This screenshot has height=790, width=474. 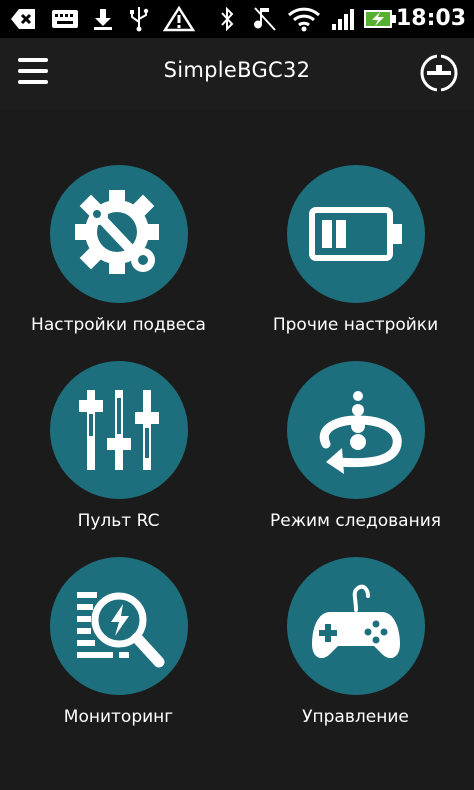 What do you see at coordinates (343, 19) in the screenshot?
I see `signal-icon` at bounding box center [343, 19].